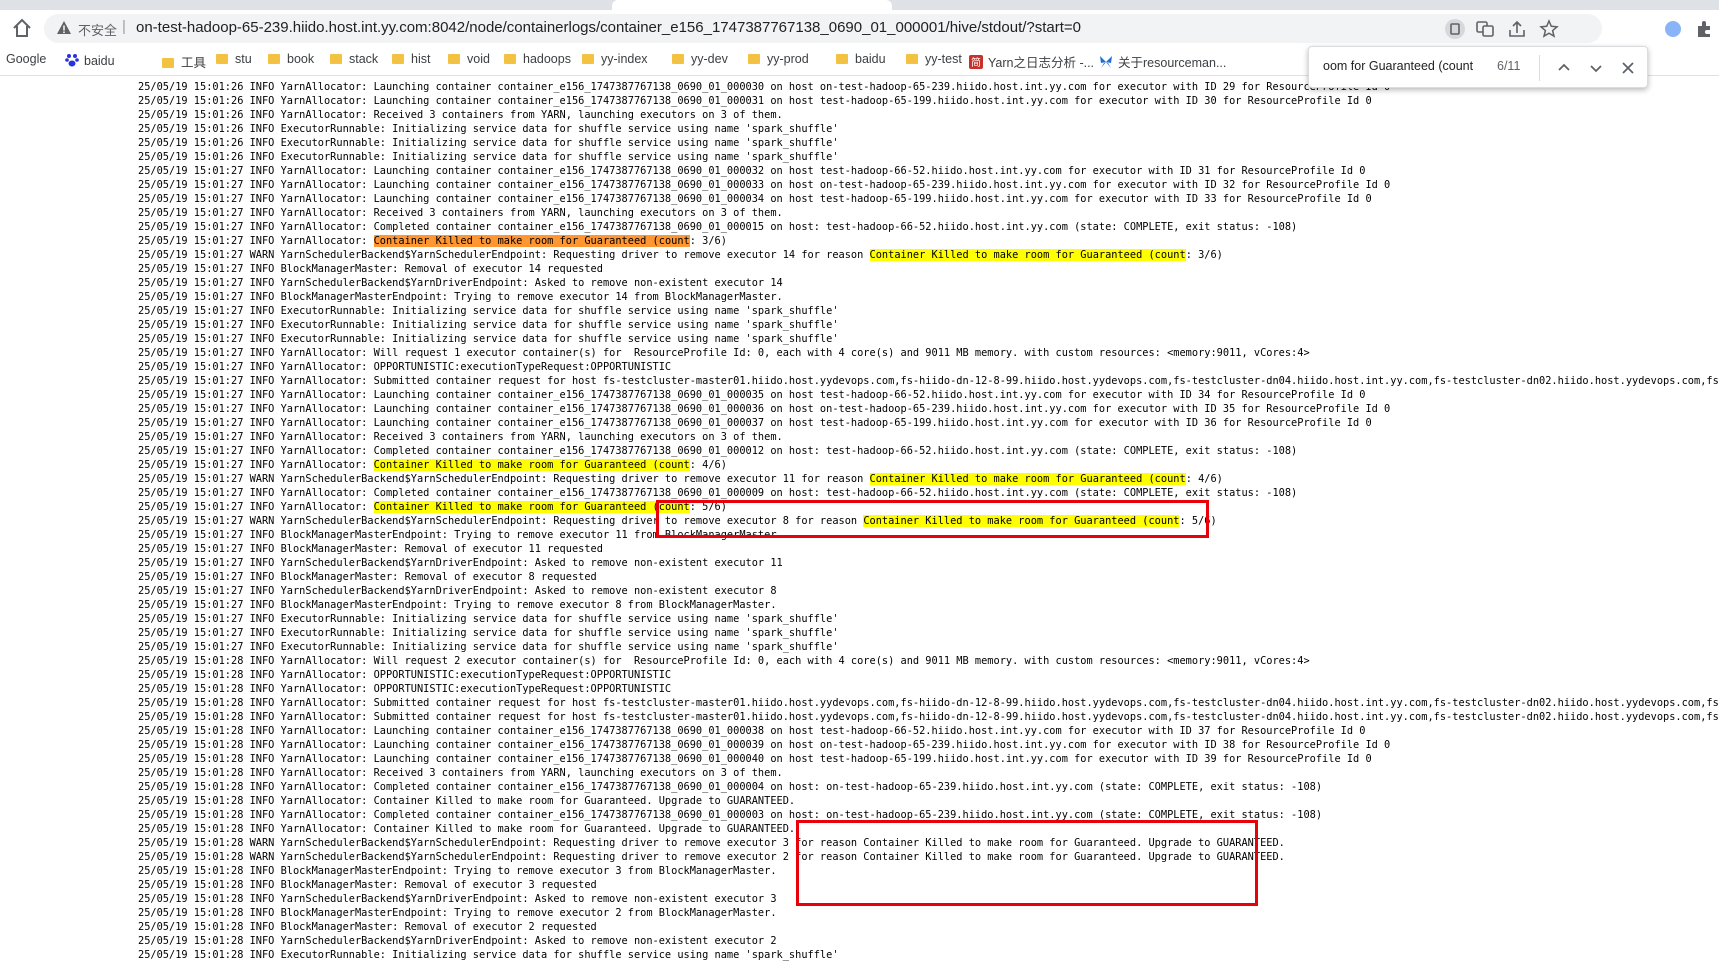  Describe the element at coordinates (1509, 66) in the screenshot. I see `find-match-count: 6/11` at that location.